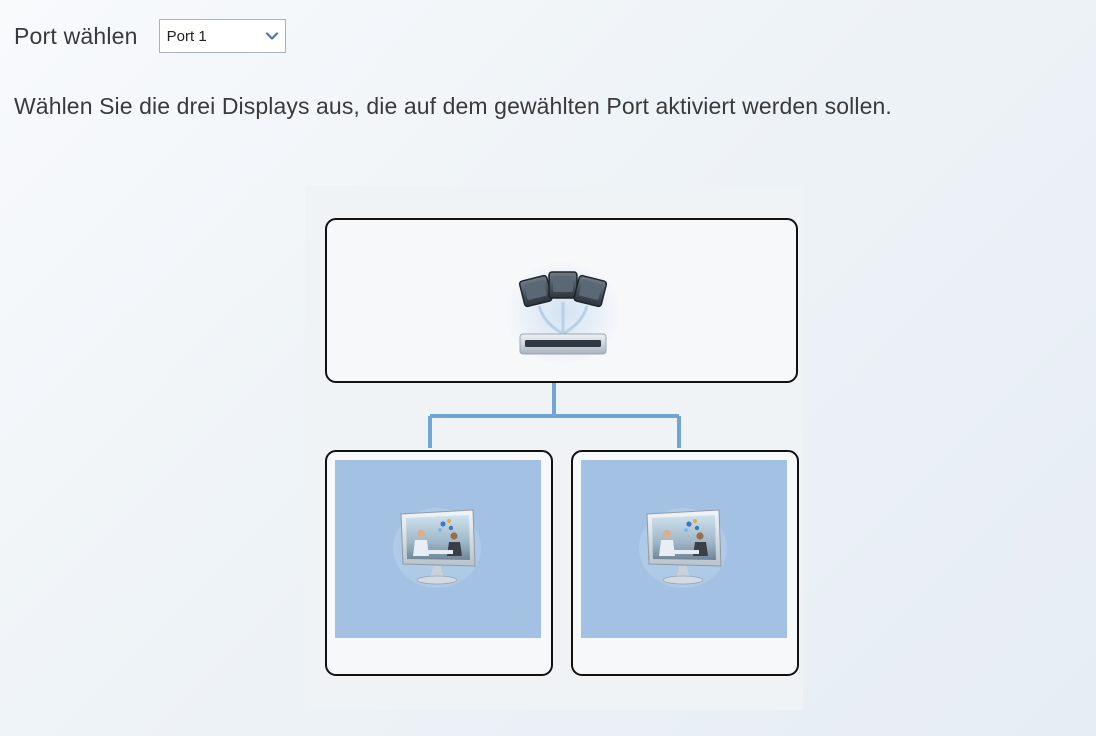 This screenshot has height=736, width=1096. Describe the element at coordinates (271, 36) in the screenshot. I see `chevron-down-icon` at that location.